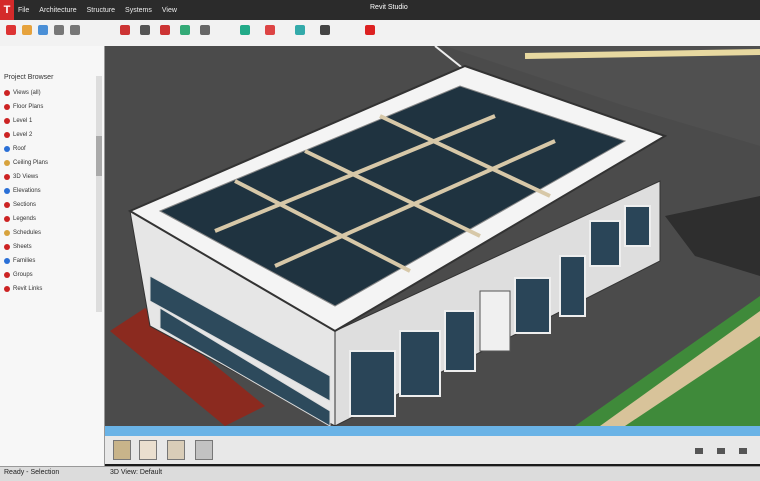 The width and height of the screenshot is (760, 481). What do you see at coordinates (32, 472) in the screenshot?
I see `status-left: Ready - Selection` at bounding box center [32, 472].